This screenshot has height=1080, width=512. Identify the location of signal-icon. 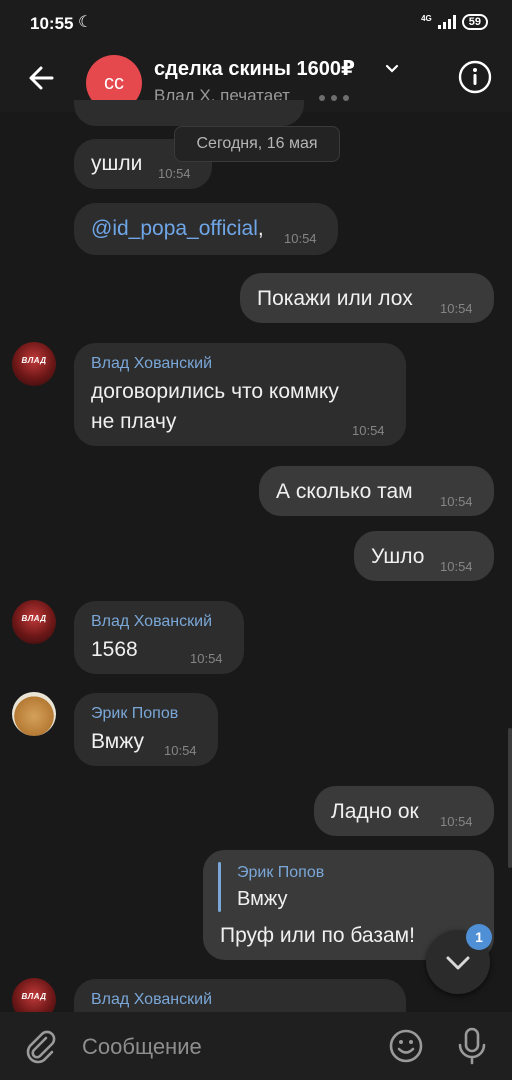
(446, 22).